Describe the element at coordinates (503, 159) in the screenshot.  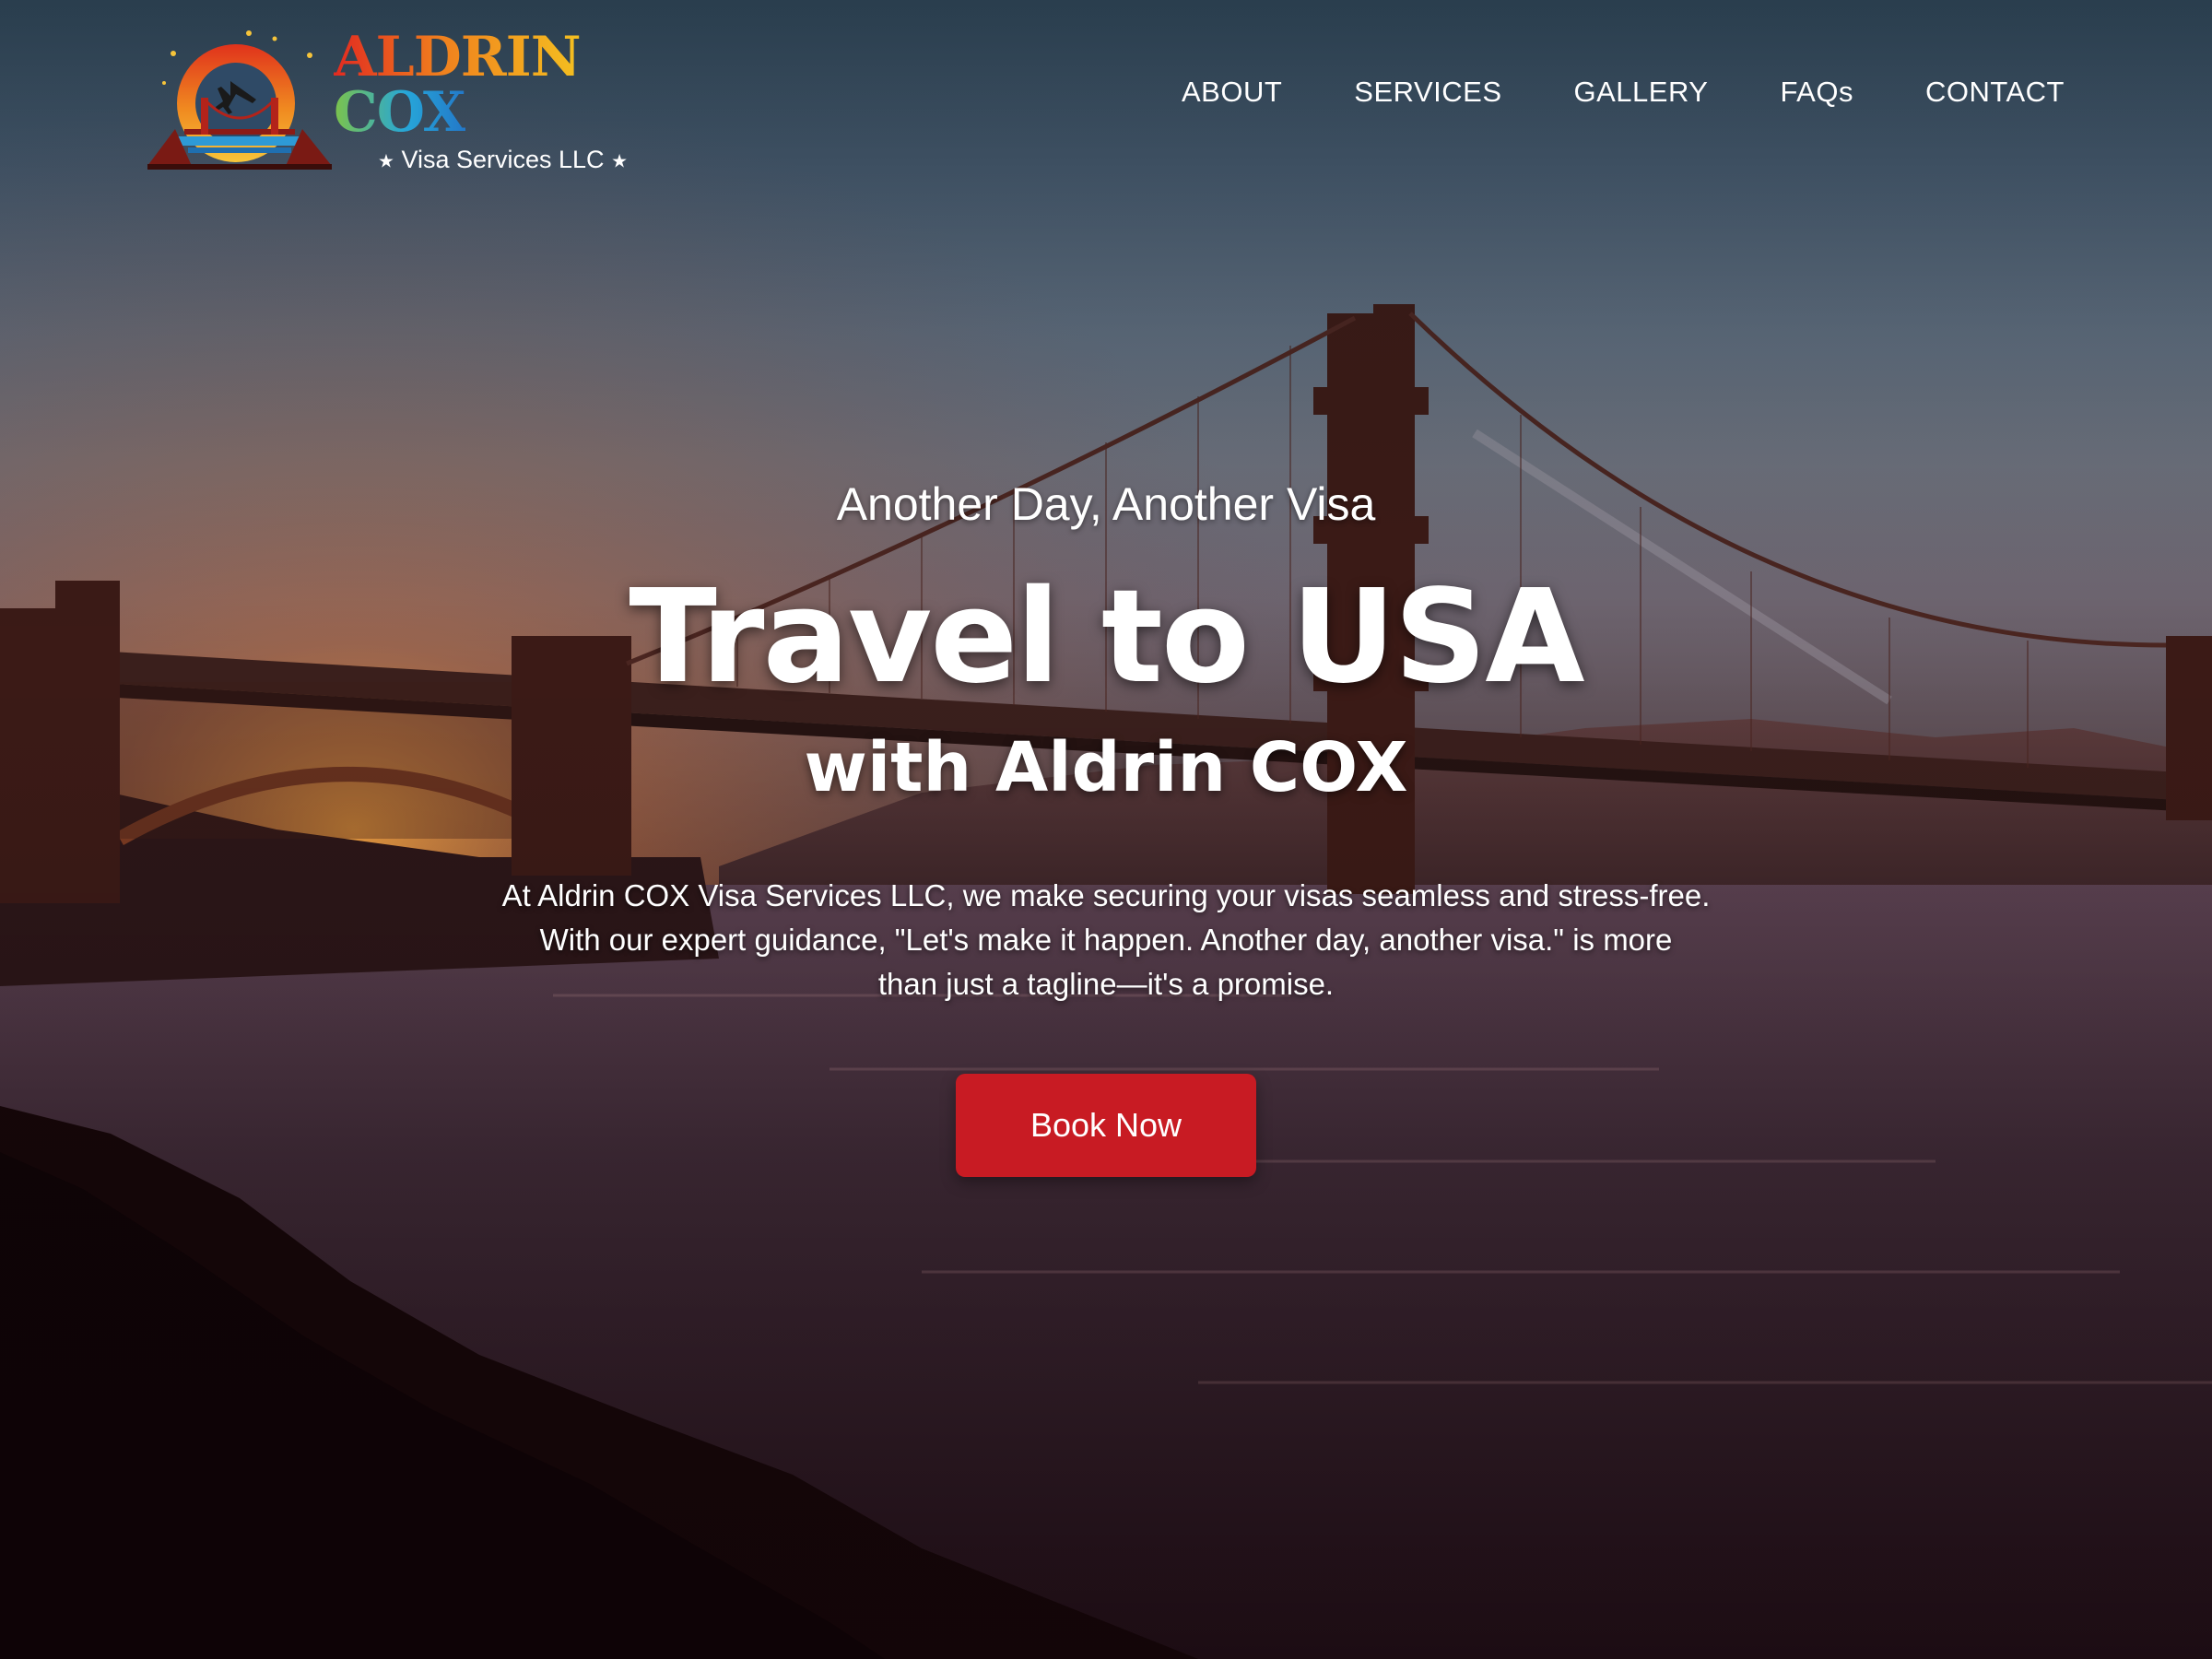
I see `brand-subtitle: Visa Services LLC` at that location.